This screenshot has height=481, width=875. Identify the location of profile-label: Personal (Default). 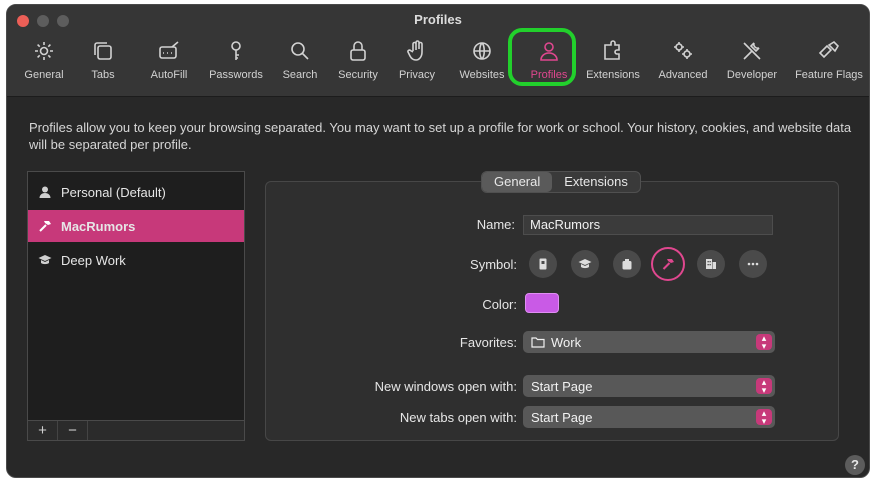
(113, 192).